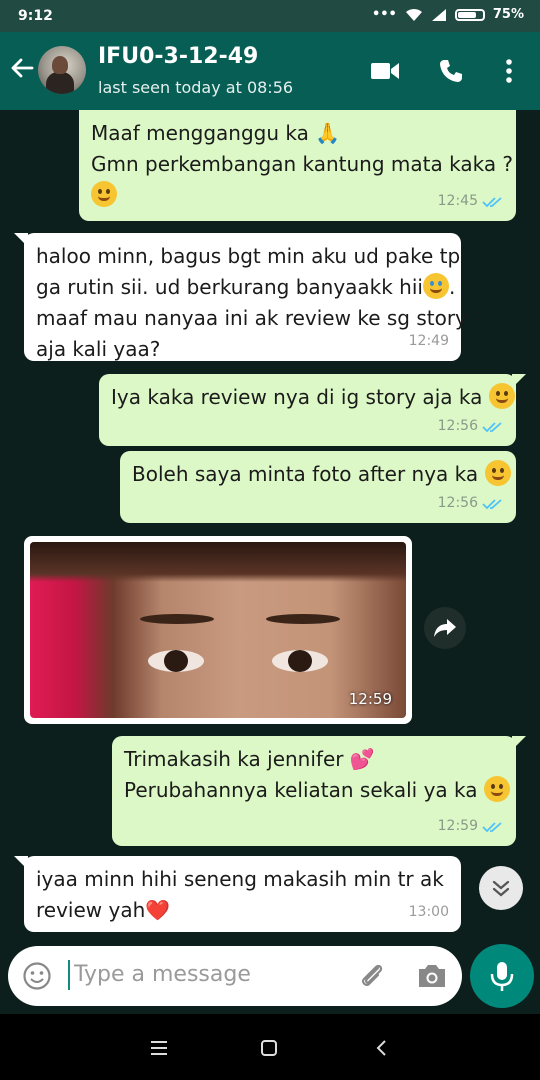 This screenshot has height=1080, width=540. I want to click on mic-icon, so click(502, 976).